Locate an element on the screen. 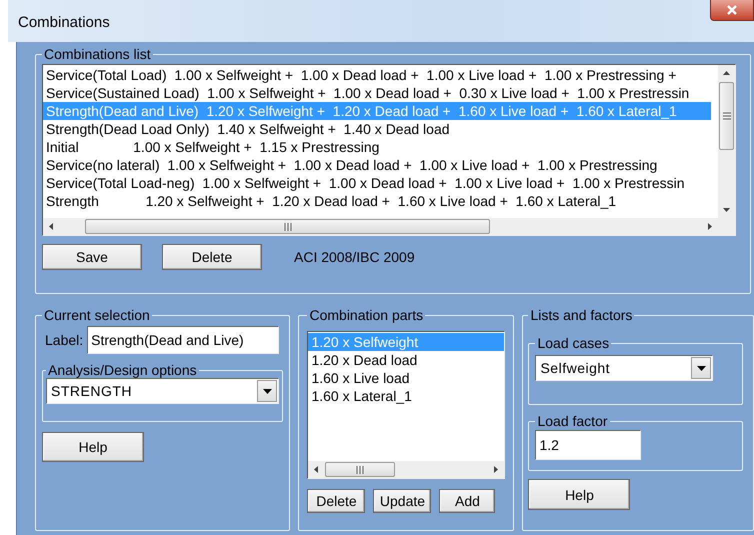 The height and width of the screenshot is (535, 754). list-item: Strength 1.20 x Selfweight + 1.20 x Dead load + 1.60 x Live load + 1.60 x Lateral_1 is located at coordinates (380, 201).